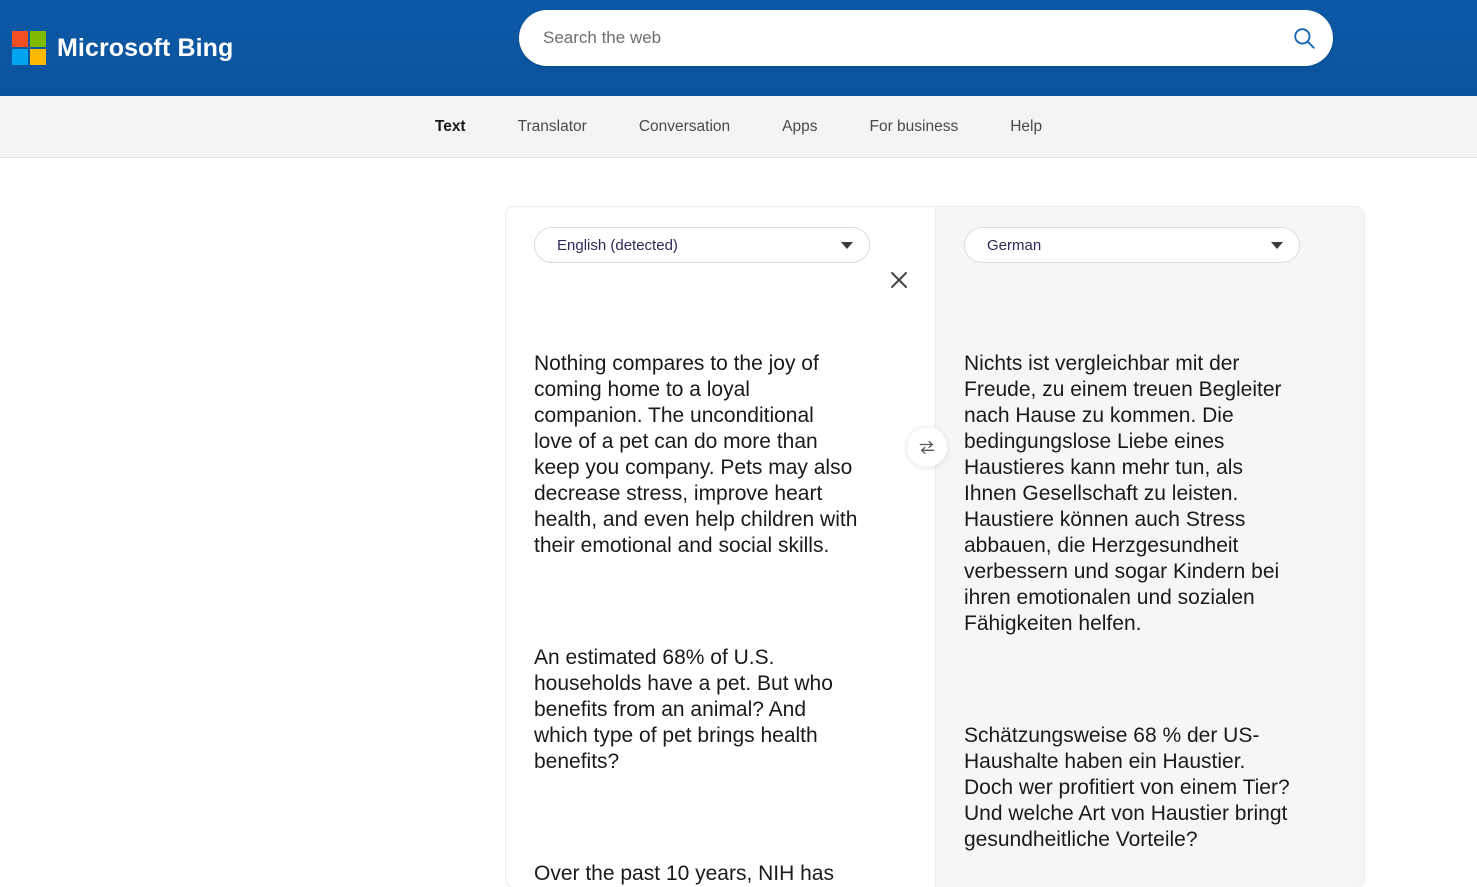 This screenshot has height=887, width=1477. What do you see at coordinates (29, 48) in the screenshot?
I see `microsoft-logo-icon` at bounding box center [29, 48].